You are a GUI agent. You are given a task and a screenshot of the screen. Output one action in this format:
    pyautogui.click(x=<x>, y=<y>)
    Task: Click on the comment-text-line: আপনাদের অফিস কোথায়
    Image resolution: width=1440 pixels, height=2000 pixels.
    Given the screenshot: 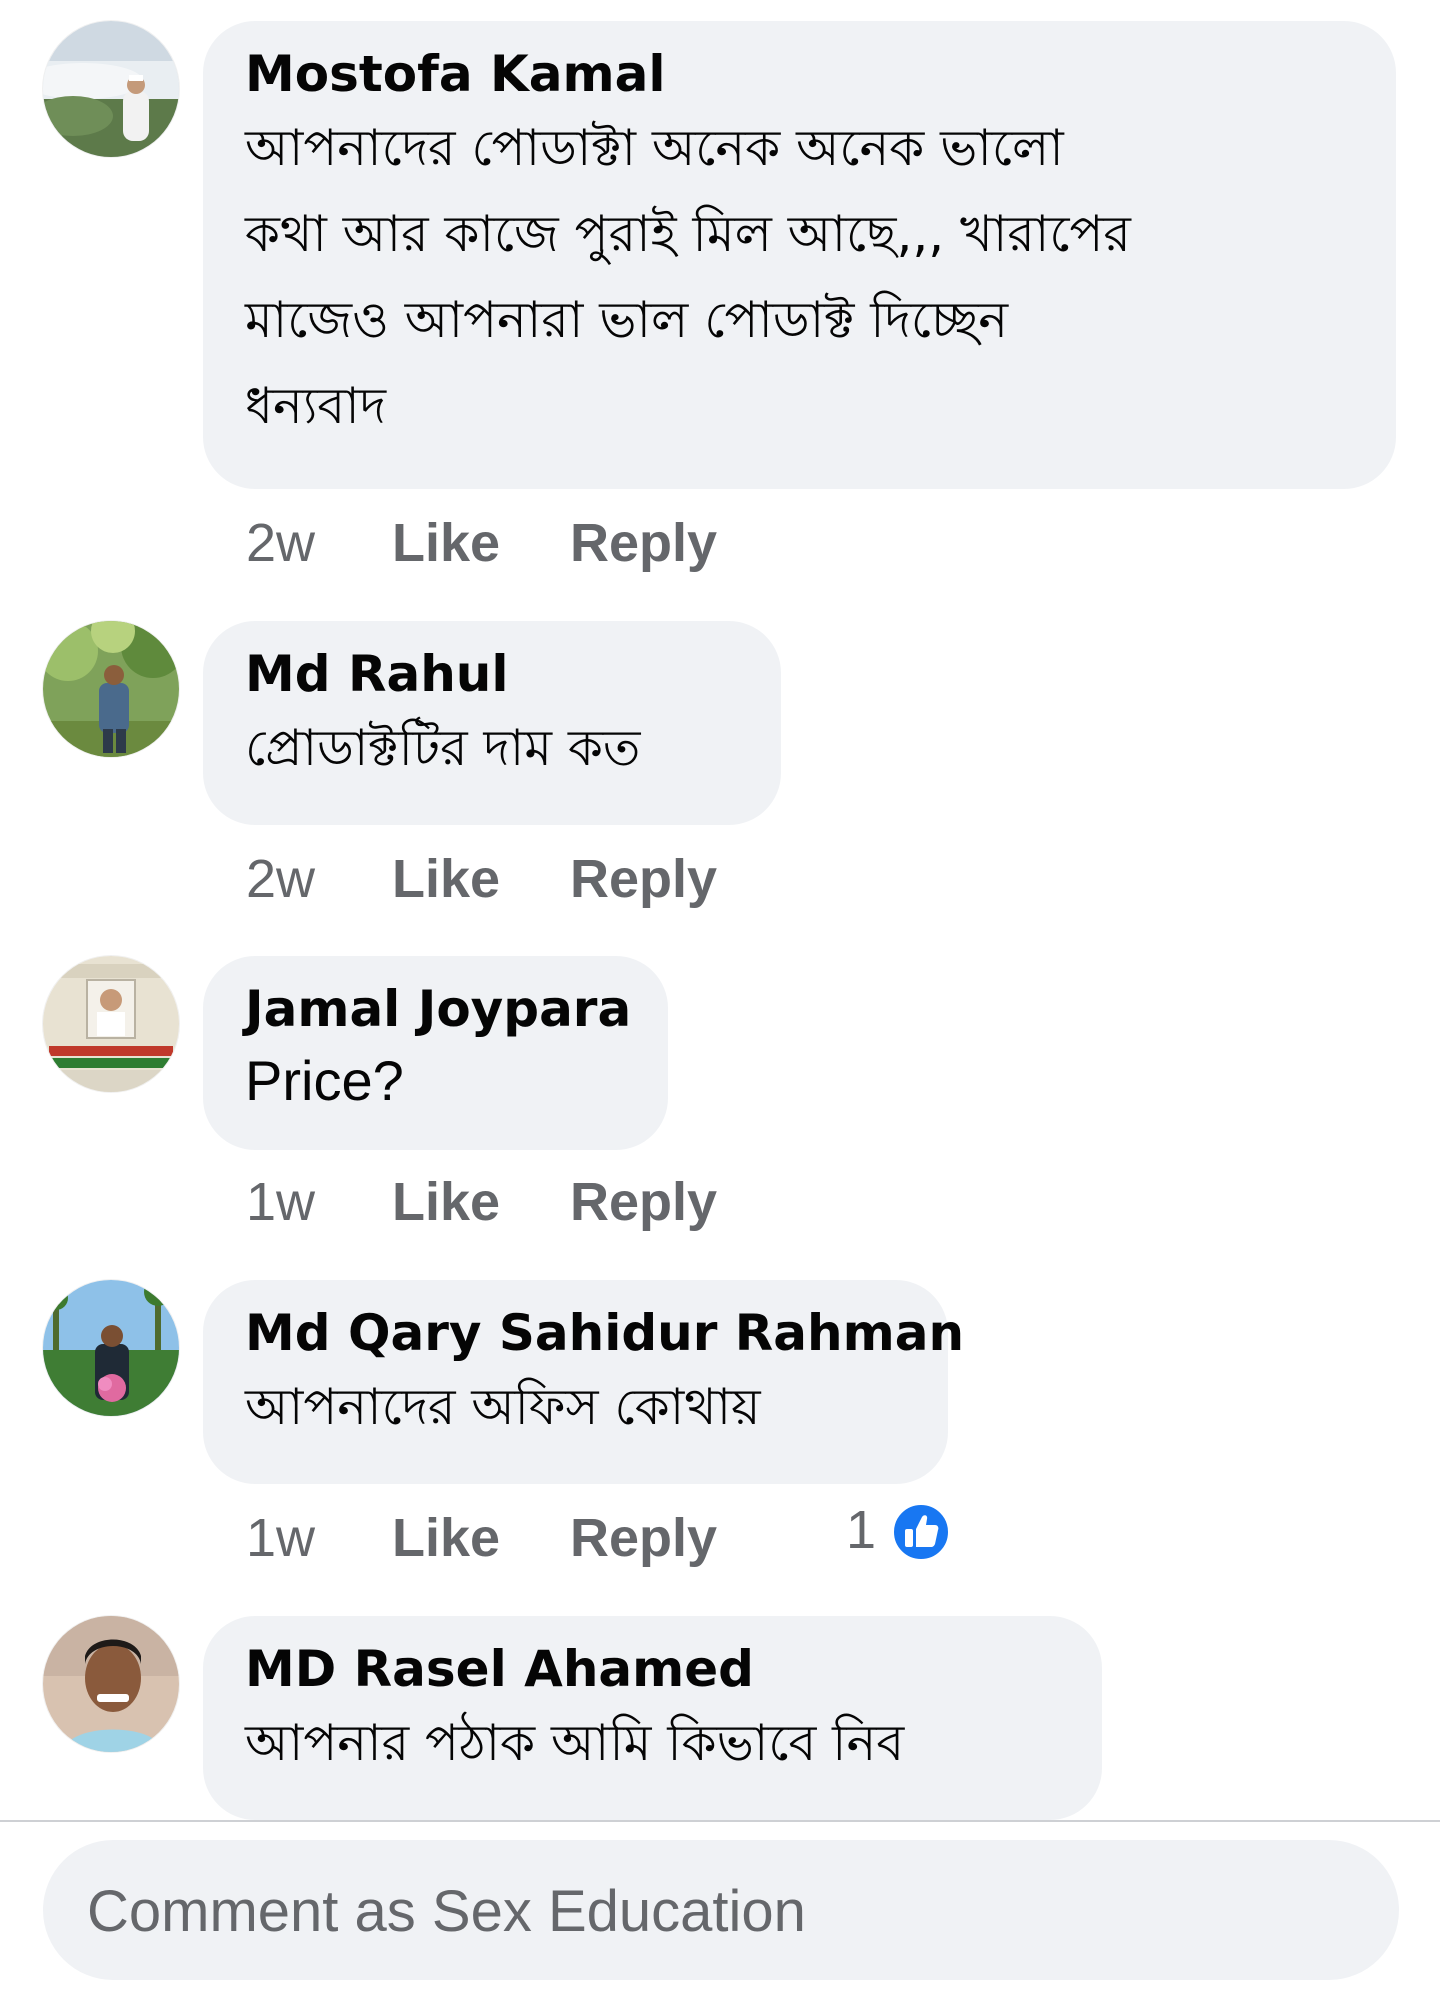 What is the action you would take?
    pyautogui.click(x=503, y=1407)
    